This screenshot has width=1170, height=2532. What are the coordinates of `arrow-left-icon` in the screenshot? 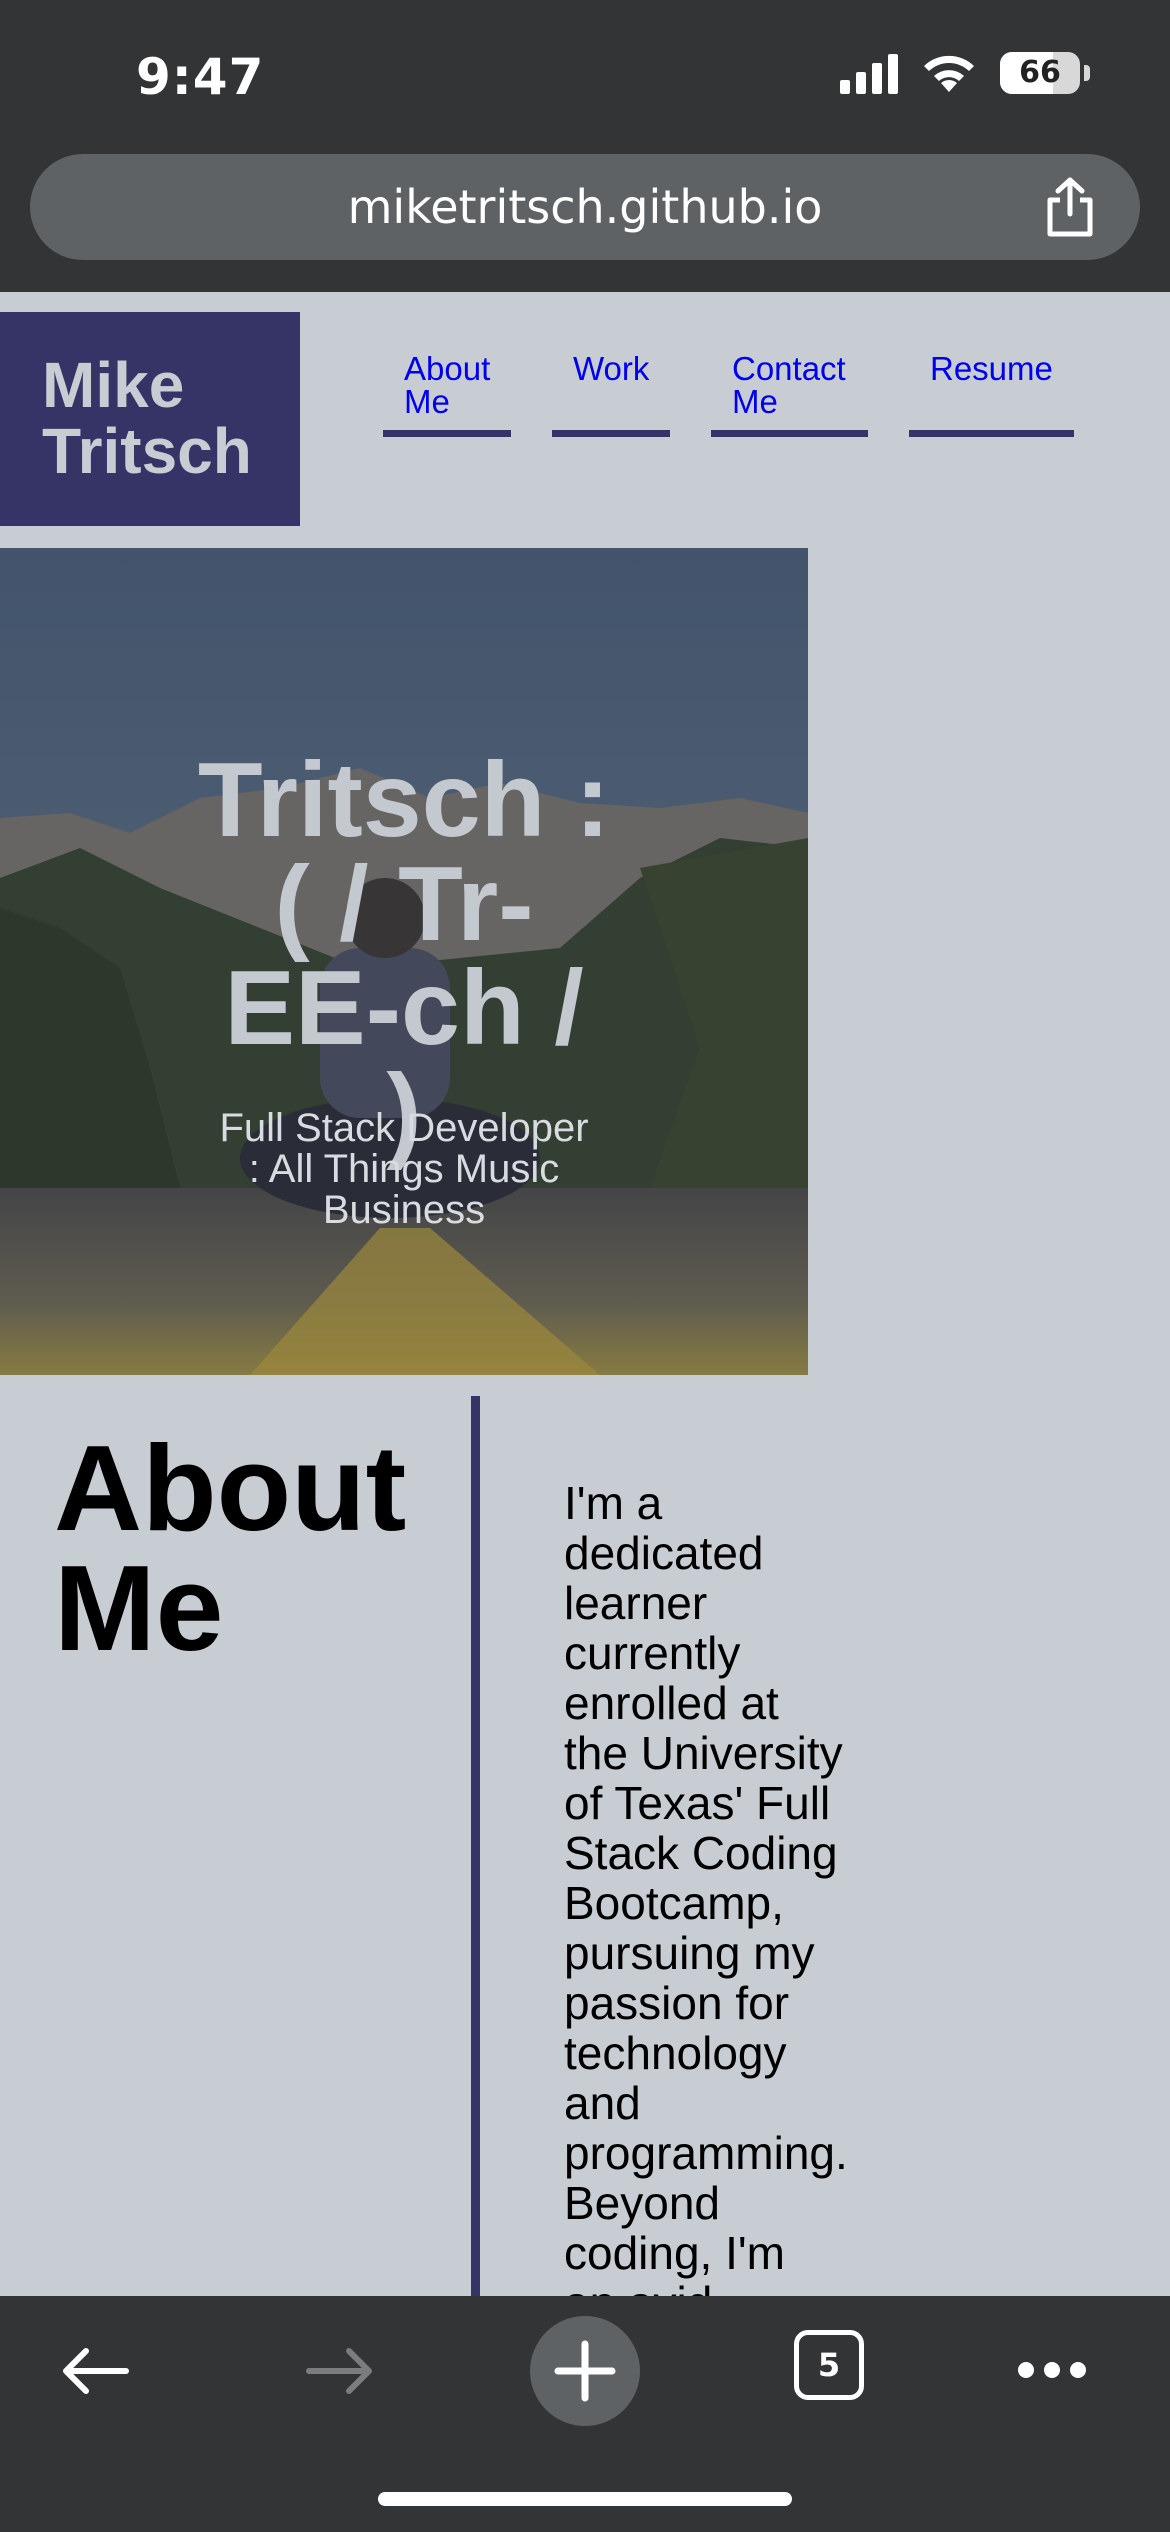 It's located at (95, 2371).